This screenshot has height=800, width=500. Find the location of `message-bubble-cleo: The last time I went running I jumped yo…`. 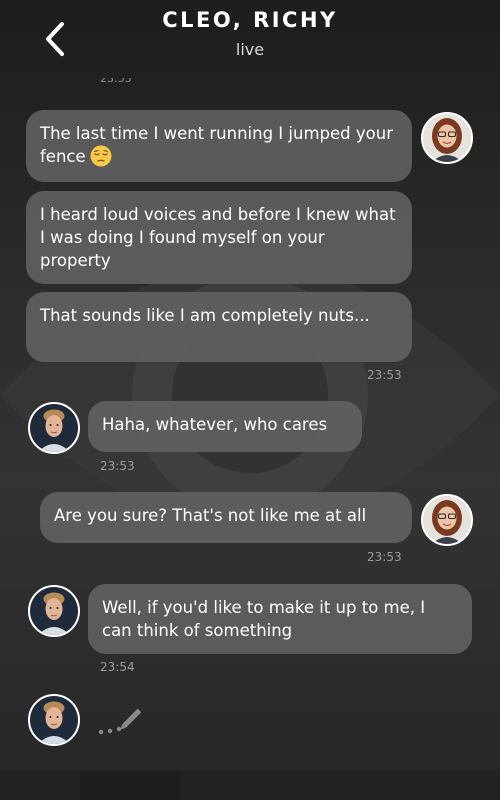

message-bubble-cleo: The last time I went running I jumped yo… is located at coordinates (219, 146).